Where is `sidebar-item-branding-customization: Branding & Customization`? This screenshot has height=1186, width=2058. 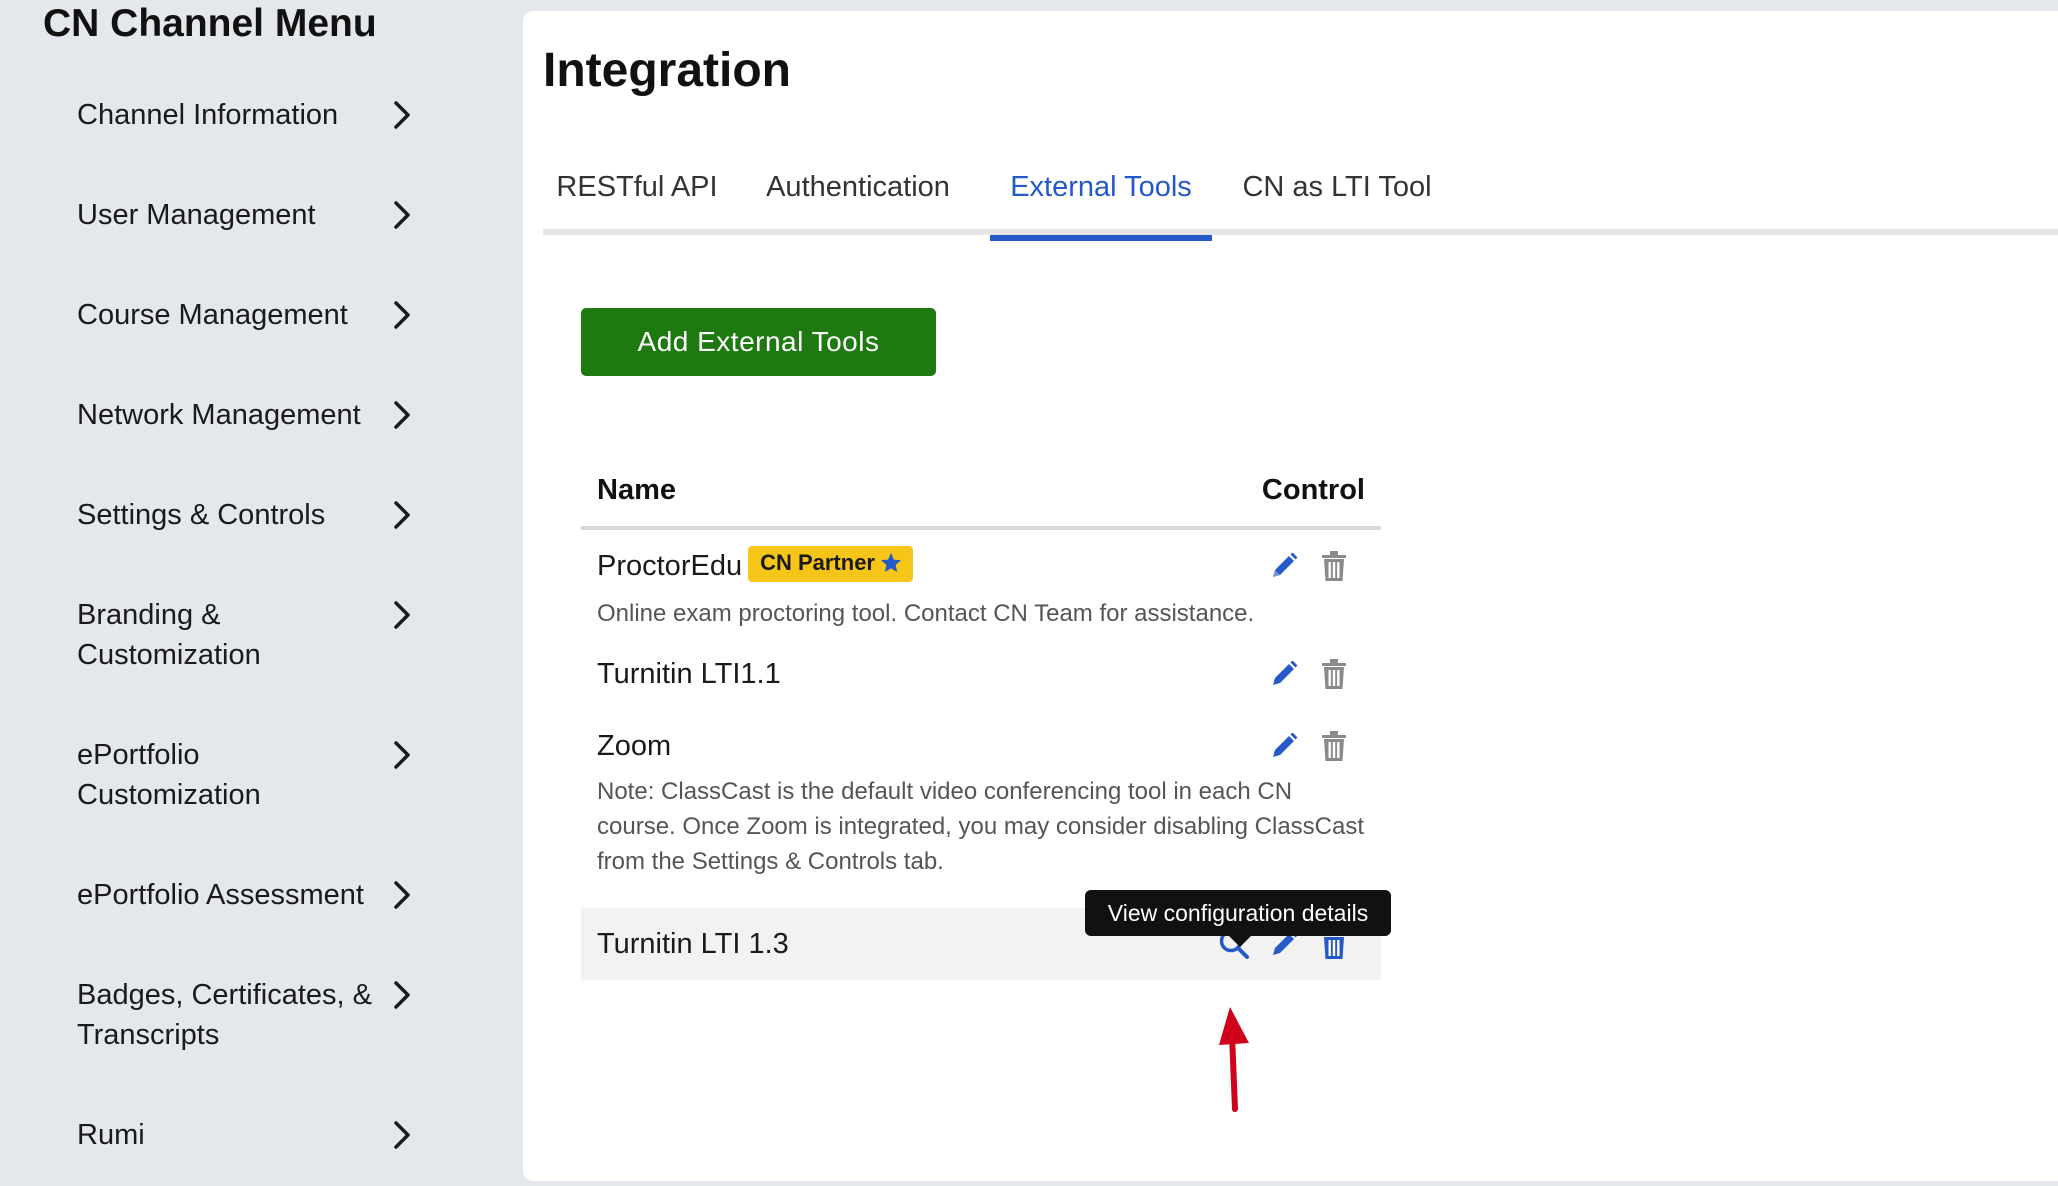
sidebar-item-branding-customization: Branding & Customization is located at coordinates (247, 635).